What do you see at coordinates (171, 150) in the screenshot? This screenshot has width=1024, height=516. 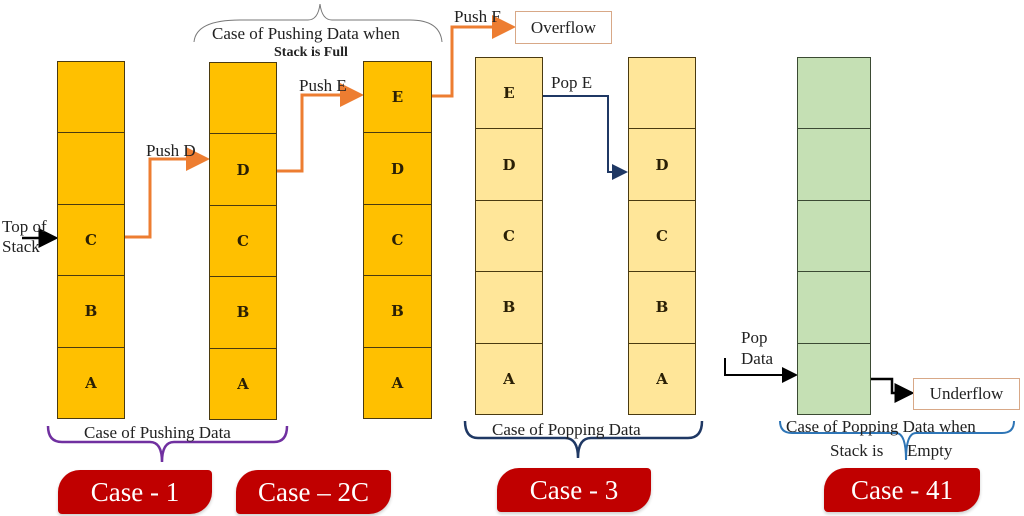 I see `push-d-label: Push D` at bounding box center [171, 150].